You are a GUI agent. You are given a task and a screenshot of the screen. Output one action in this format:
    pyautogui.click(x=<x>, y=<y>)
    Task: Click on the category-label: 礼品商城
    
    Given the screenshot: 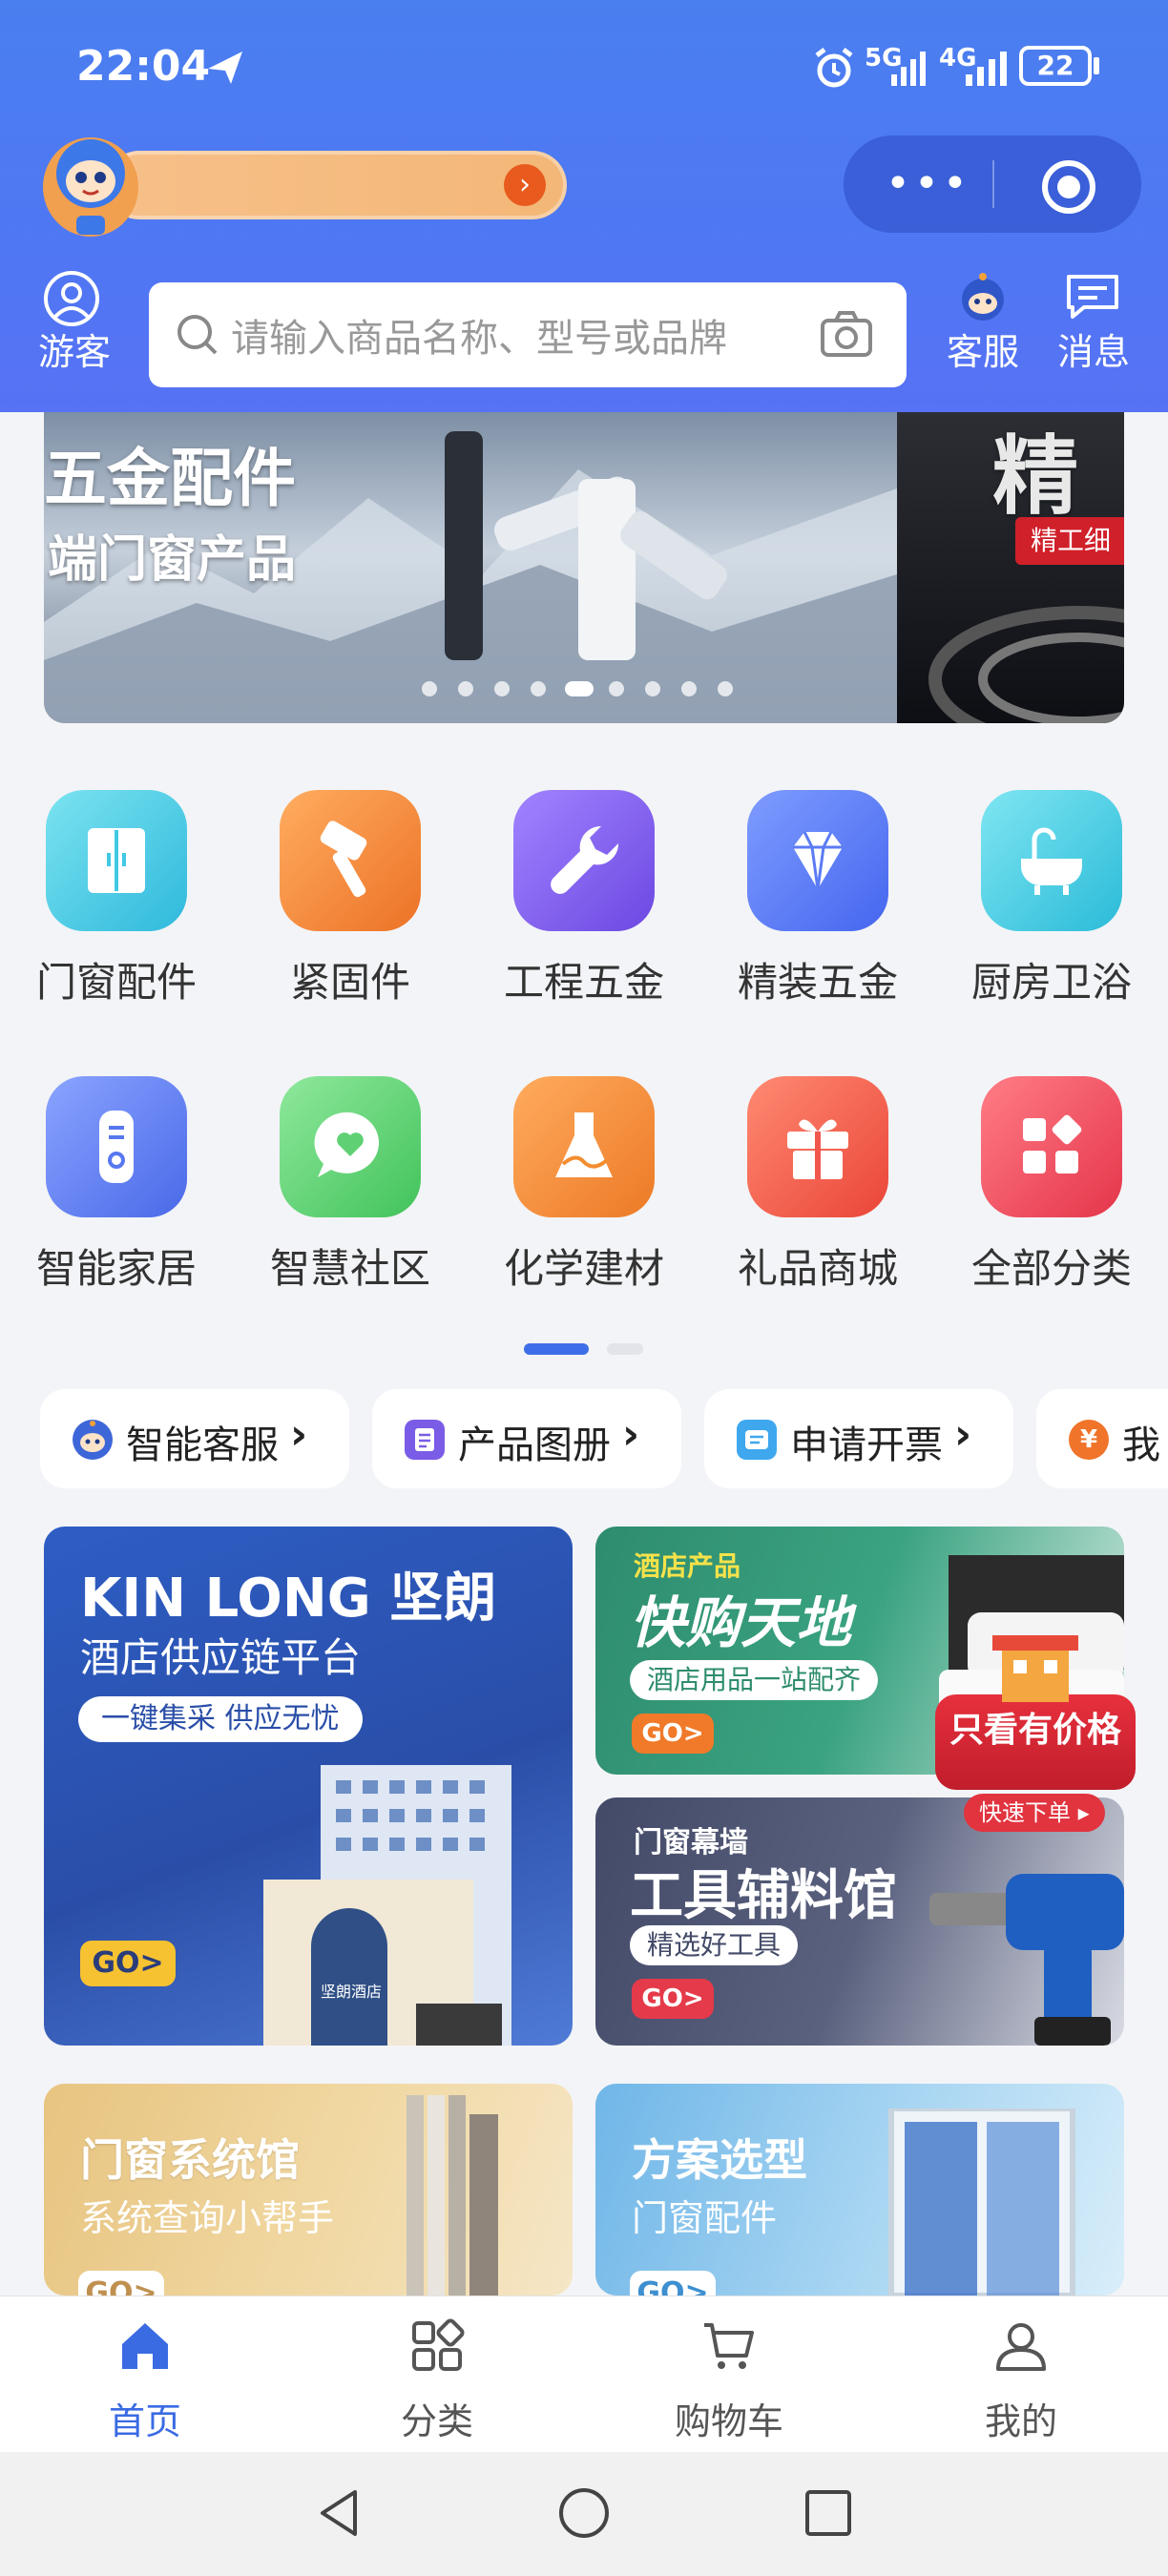 What is the action you would take?
    pyautogui.click(x=817, y=1268)
    